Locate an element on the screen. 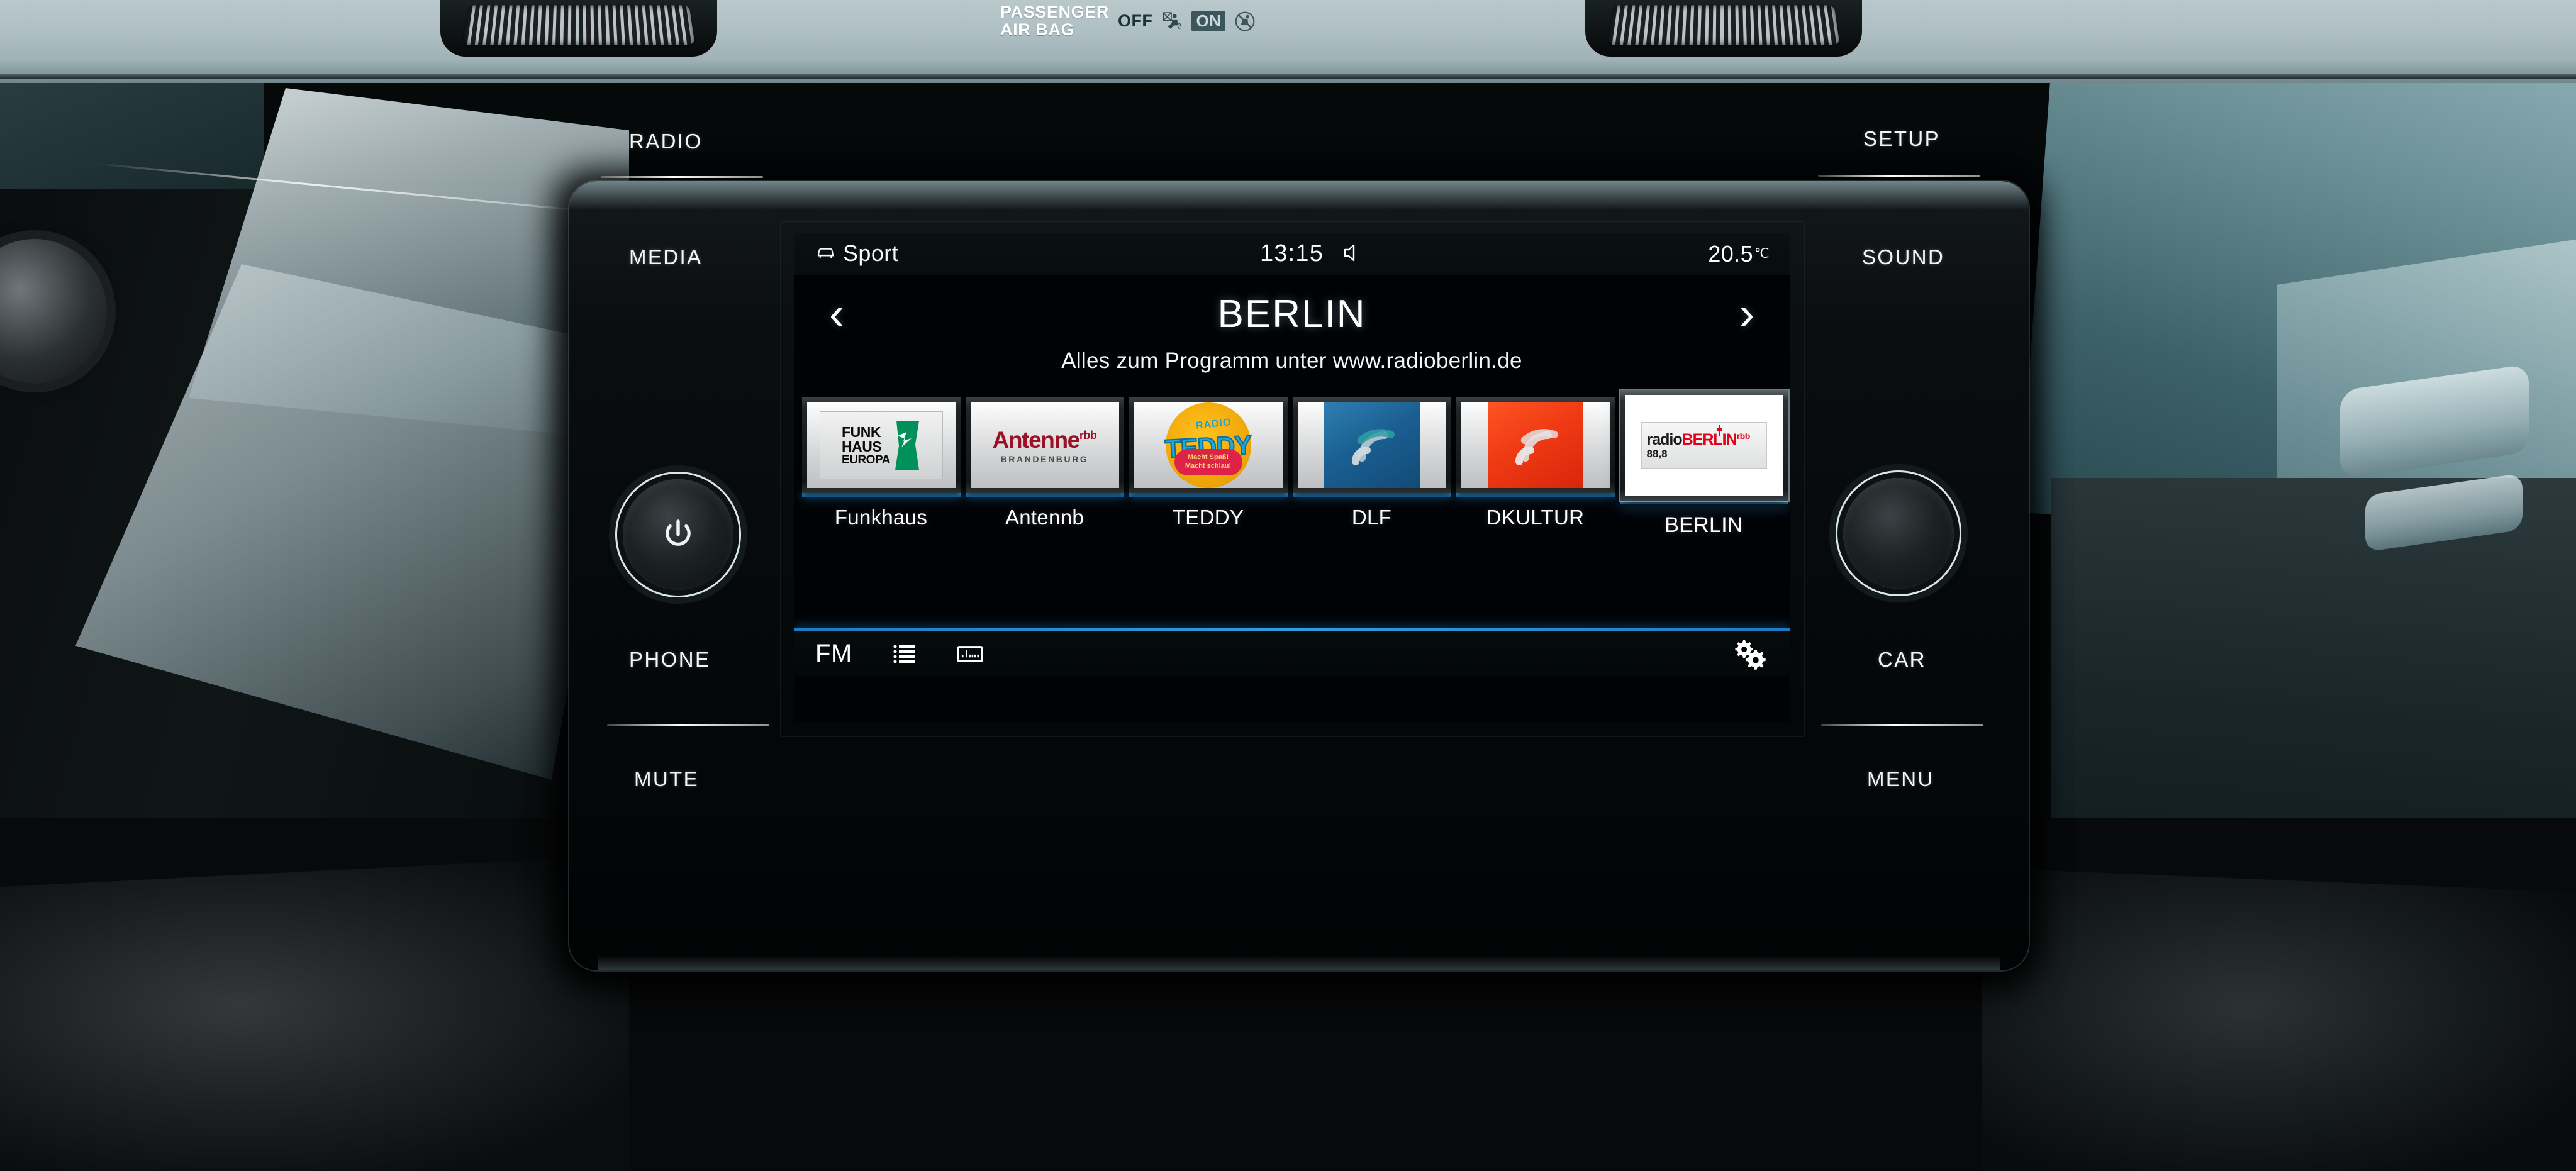 The image size is (2576, 1171). sidebar-item-sound: SOUND is located at coordinates (1903, 257).